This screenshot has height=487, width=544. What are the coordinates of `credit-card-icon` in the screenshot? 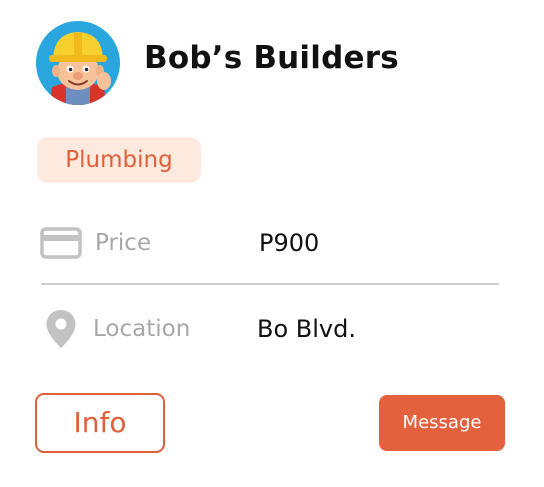 It's located at (61, 243).